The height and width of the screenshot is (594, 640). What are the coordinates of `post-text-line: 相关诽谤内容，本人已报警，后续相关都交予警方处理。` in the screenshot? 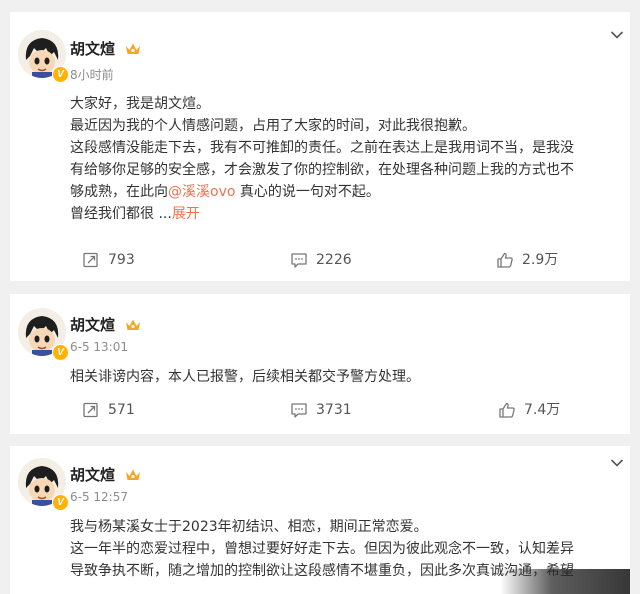 It's located at (245, 377).